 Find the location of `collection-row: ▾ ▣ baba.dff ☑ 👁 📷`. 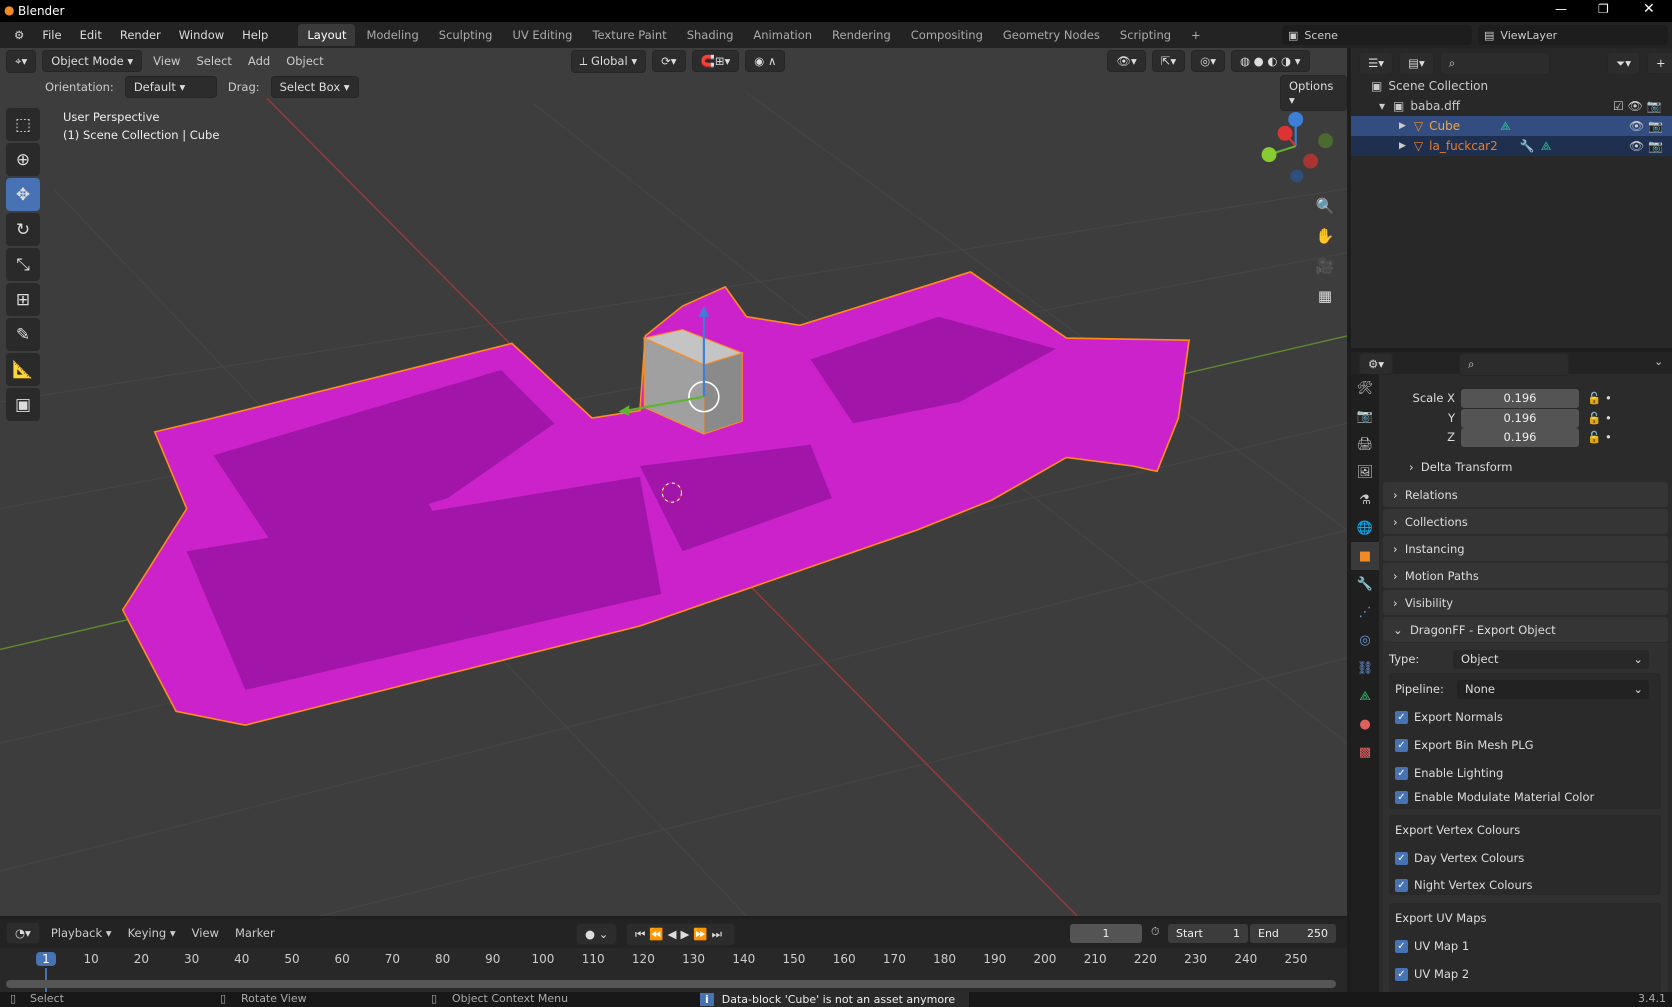

collection-row: ▾ ▣ baba.dff ☑ 👁 📷 is located at coordinates (1511, 106).